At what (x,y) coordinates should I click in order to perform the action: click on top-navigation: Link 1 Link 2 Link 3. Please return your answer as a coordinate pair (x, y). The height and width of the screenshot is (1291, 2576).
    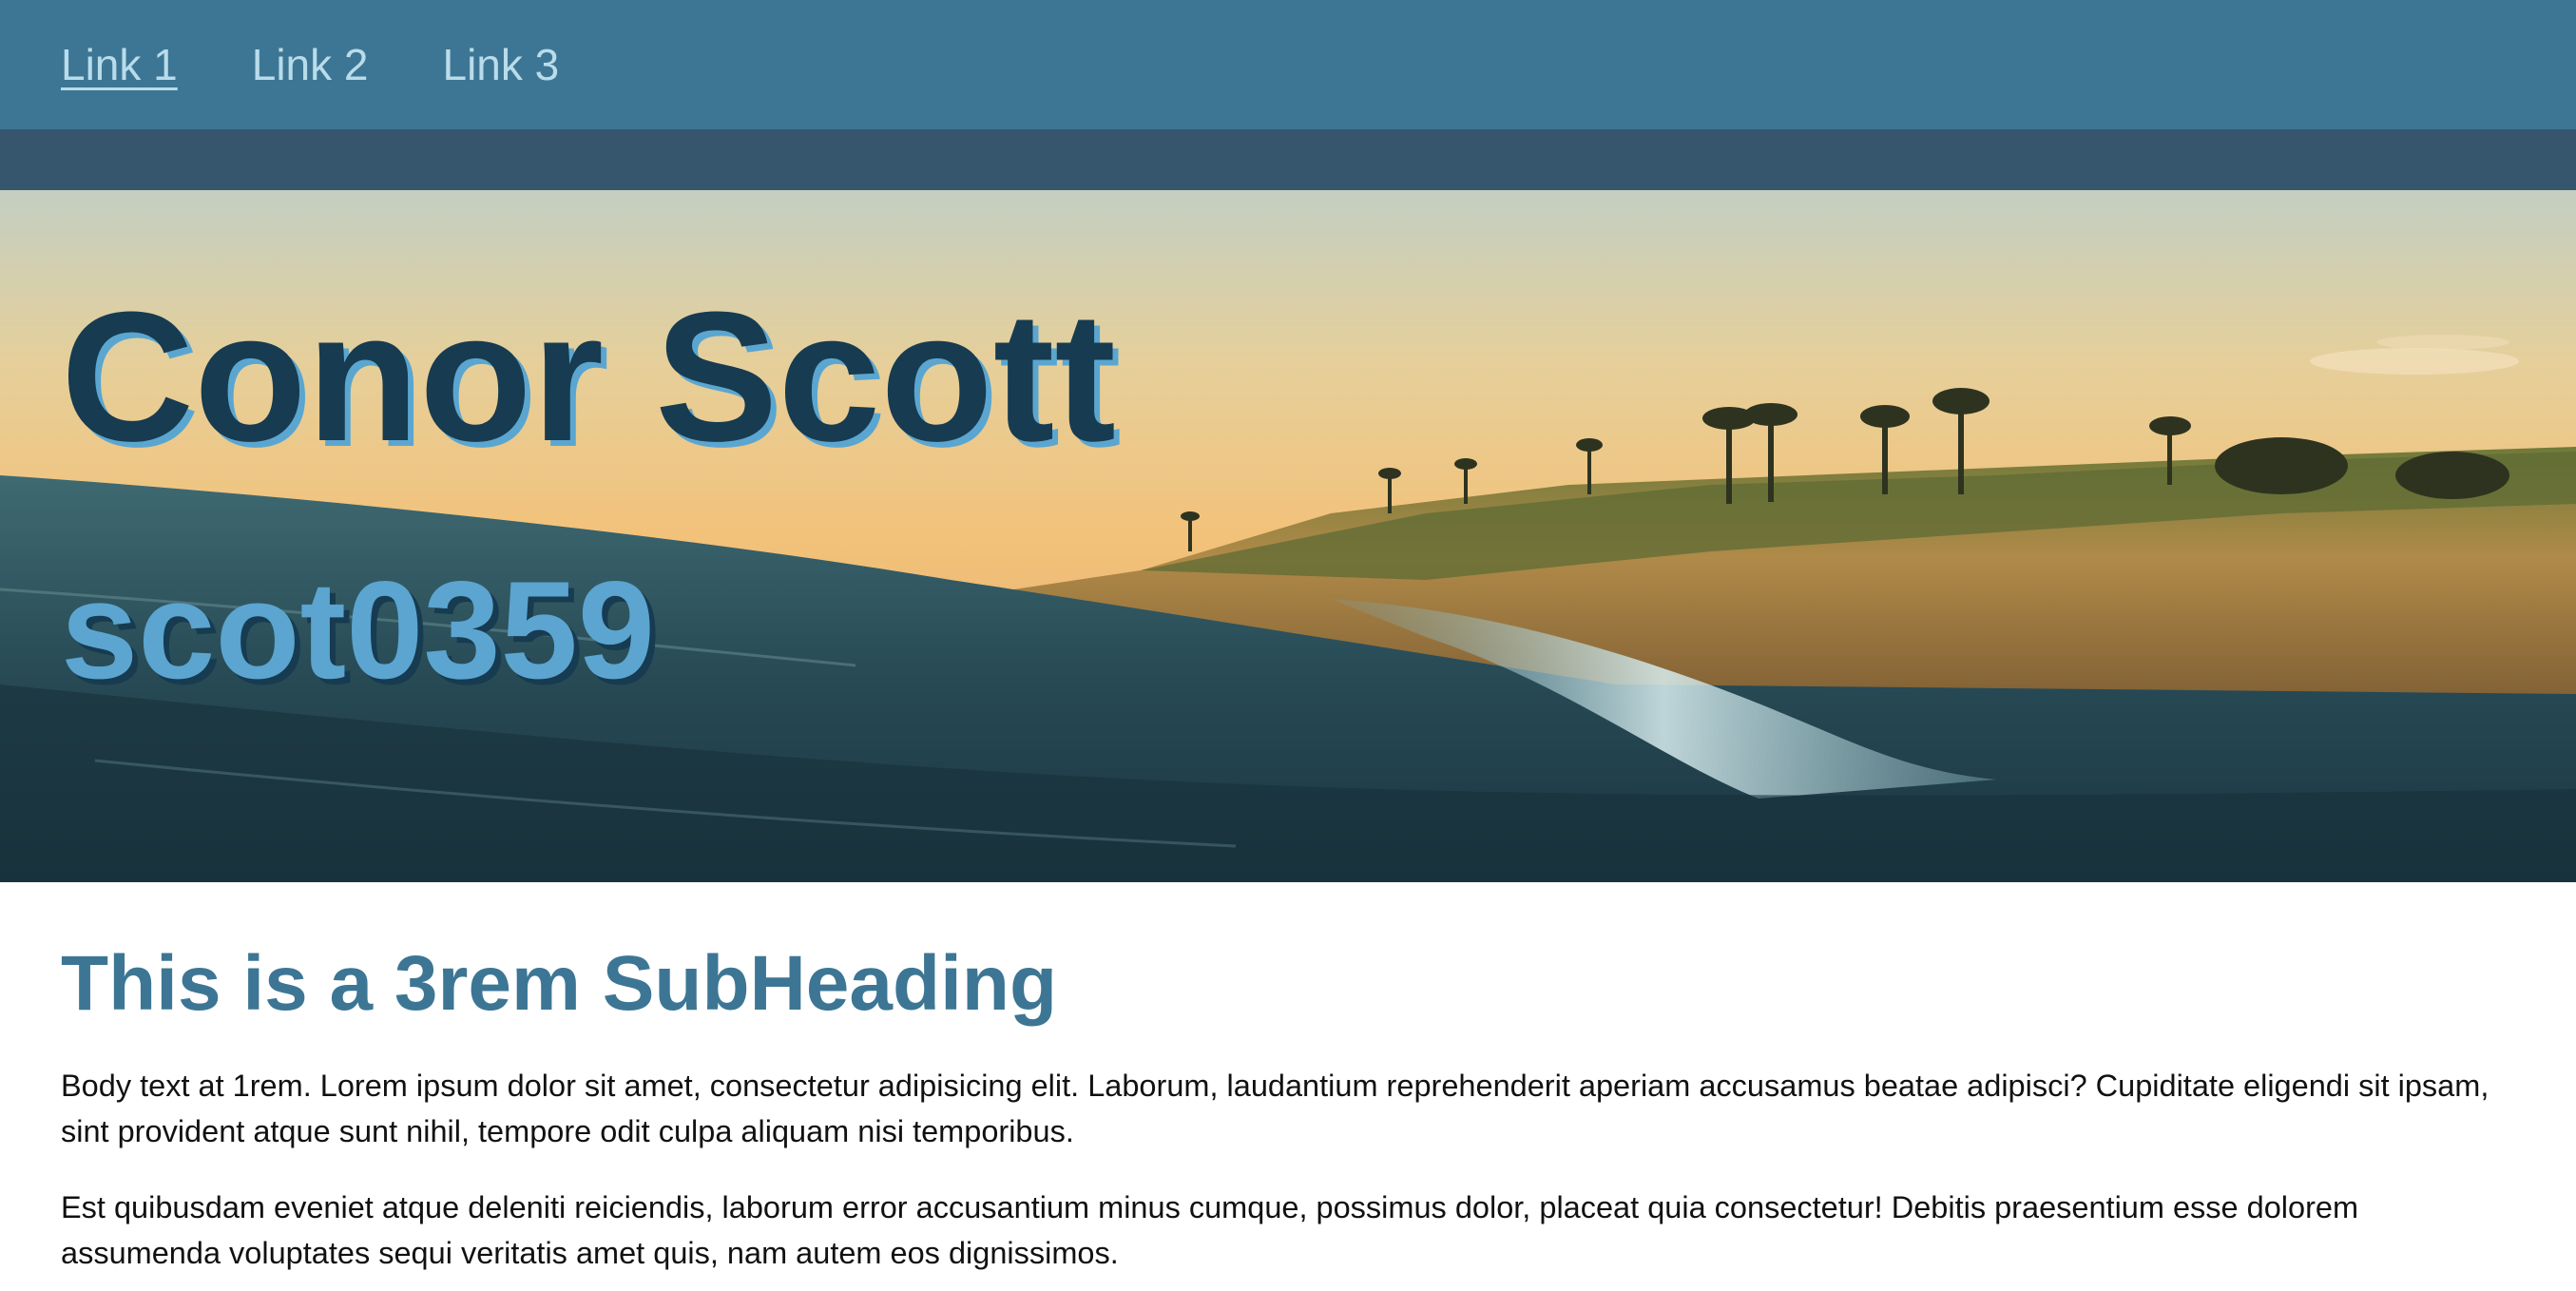
    Looking at the image, I should click on (1288, 64).